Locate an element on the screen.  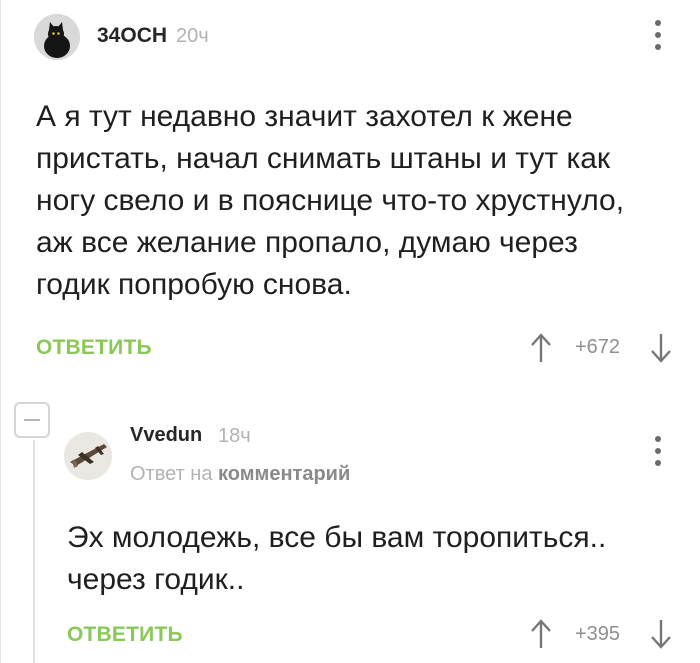
timestamp: 20ч is located at coordinates (192, 36).